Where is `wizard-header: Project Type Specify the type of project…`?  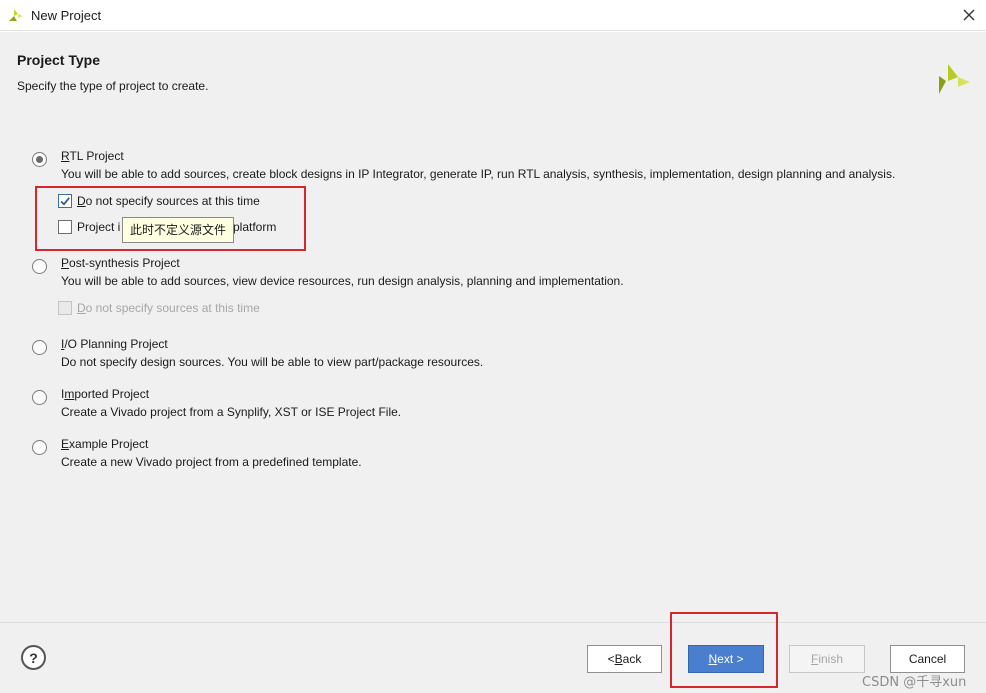 wizard-header: Project Type Specify the type of project… is located at coordinates (493, 73).